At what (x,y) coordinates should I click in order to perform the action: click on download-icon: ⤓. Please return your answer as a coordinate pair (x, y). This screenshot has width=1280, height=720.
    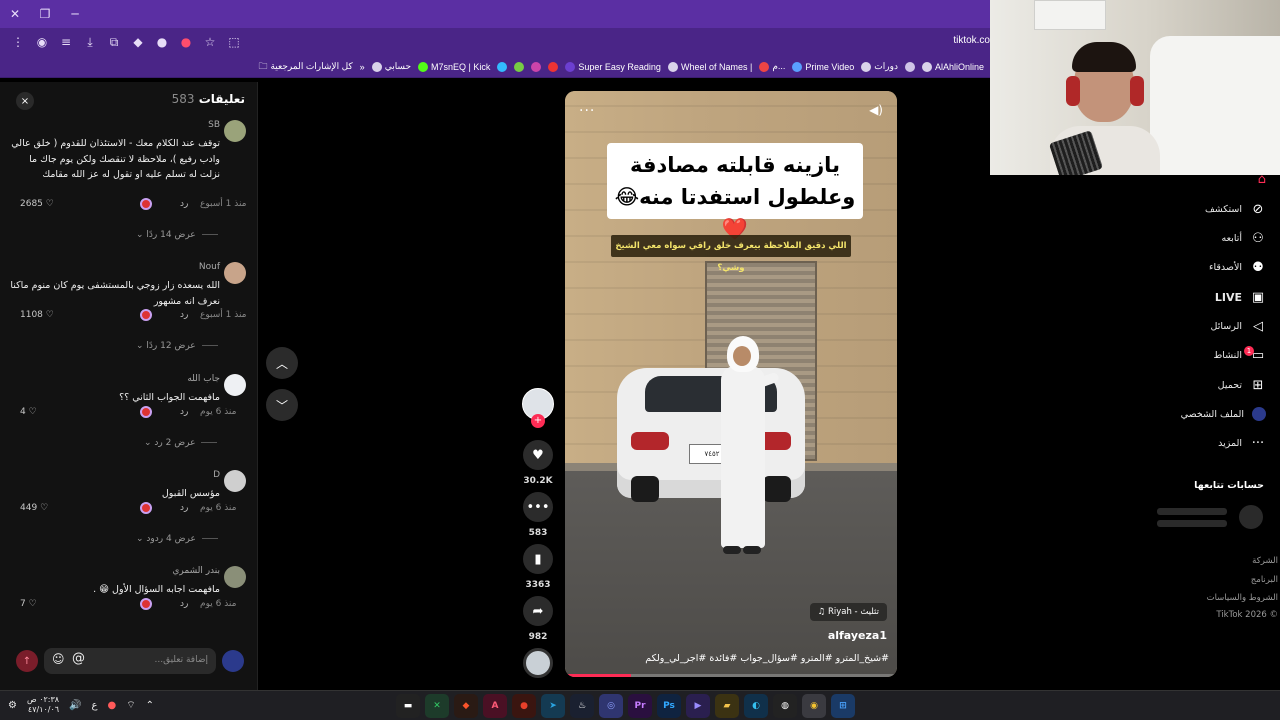
    Looking at the image, I should click on (90, 42).